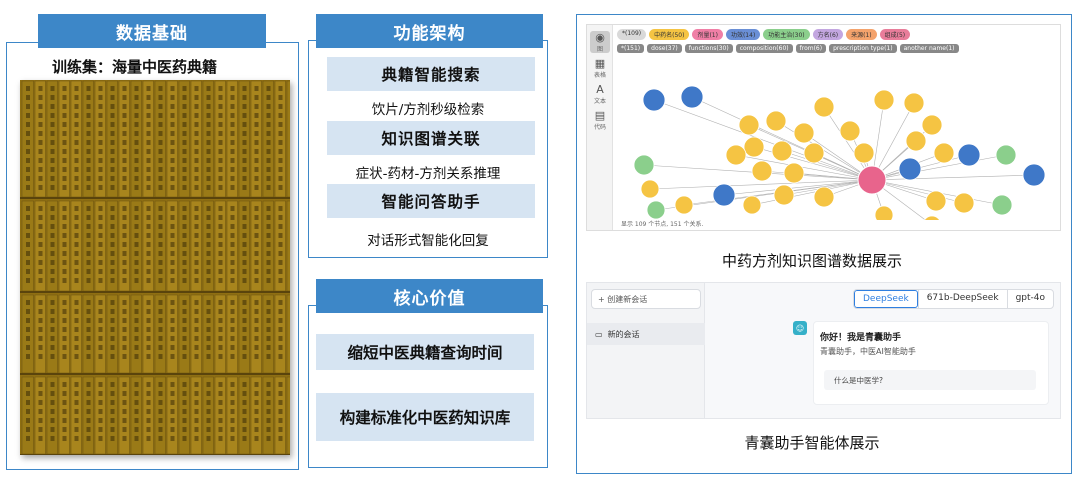  I want to click on conversation-item: ▭ 新的会话, so click(646, 334).